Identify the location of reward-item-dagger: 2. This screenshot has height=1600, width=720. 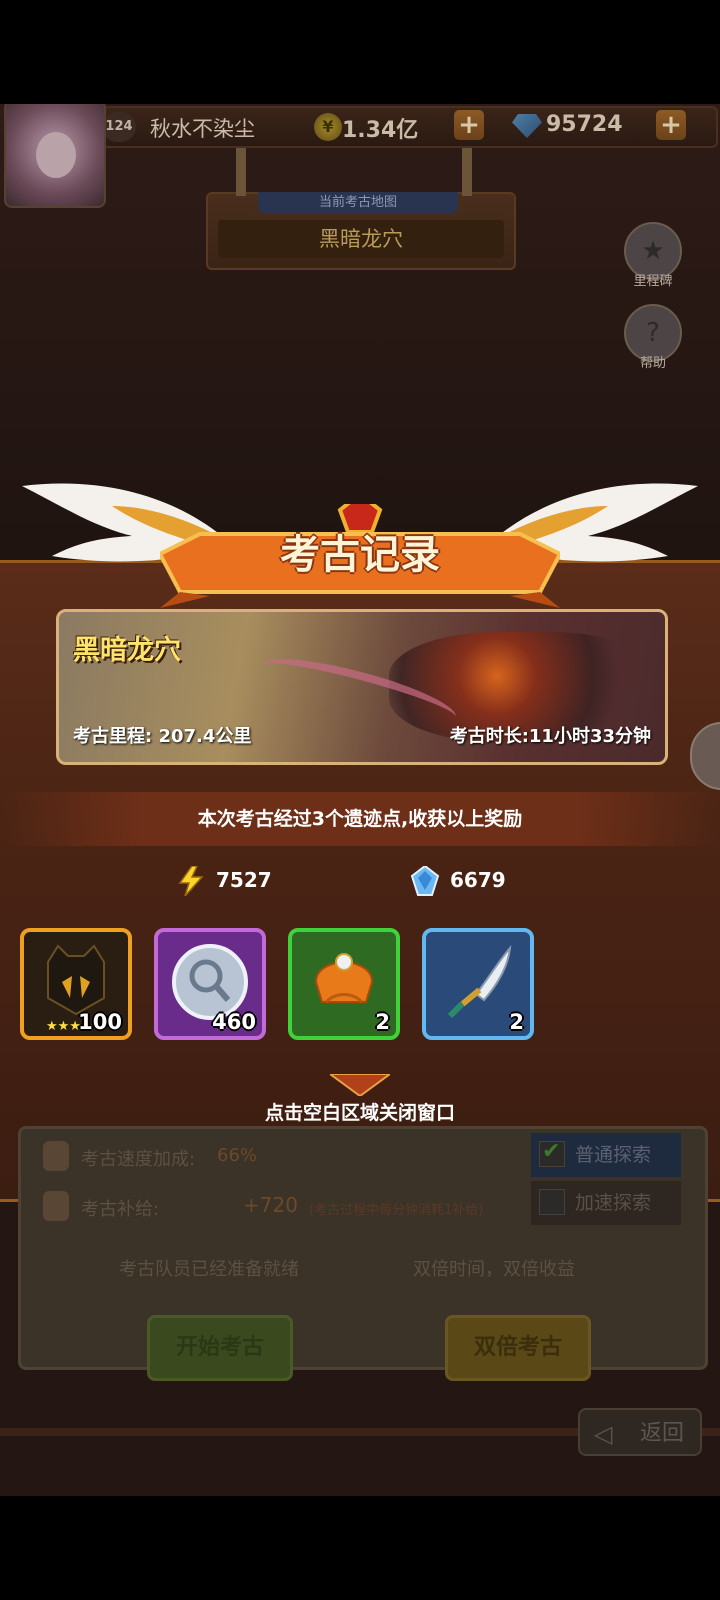
(478, 984).